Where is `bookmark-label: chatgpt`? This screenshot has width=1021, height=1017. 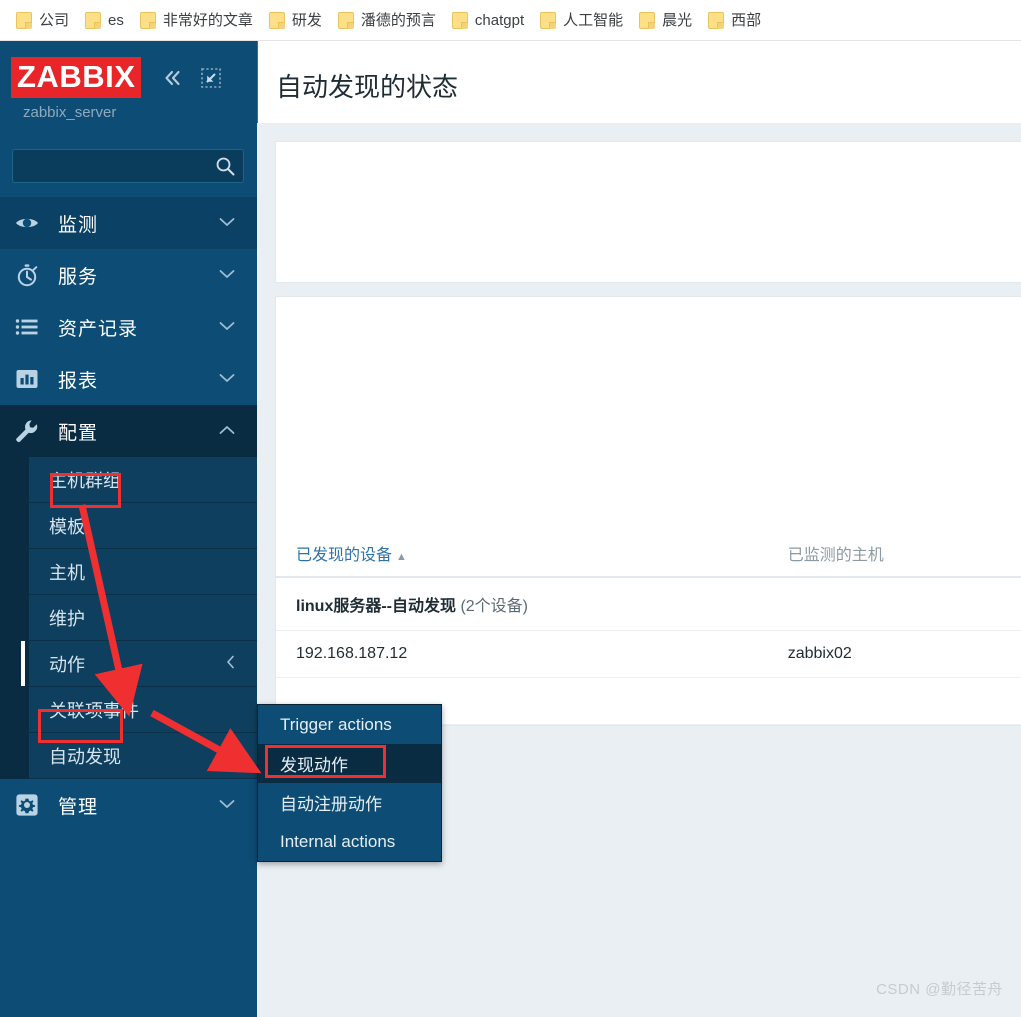 bookmark-label: chatgpt is located at coordinates (499, 20).